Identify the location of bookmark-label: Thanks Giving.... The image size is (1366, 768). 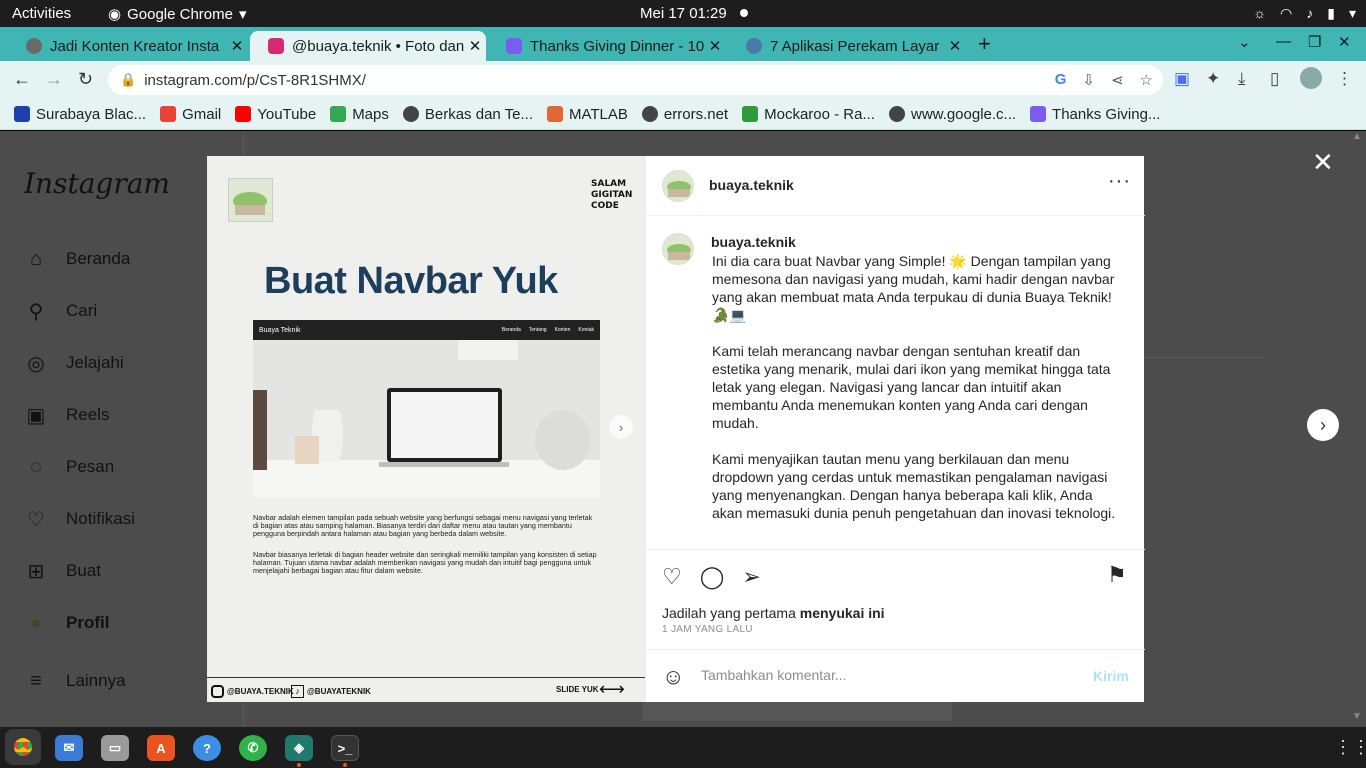
(1106, 114).